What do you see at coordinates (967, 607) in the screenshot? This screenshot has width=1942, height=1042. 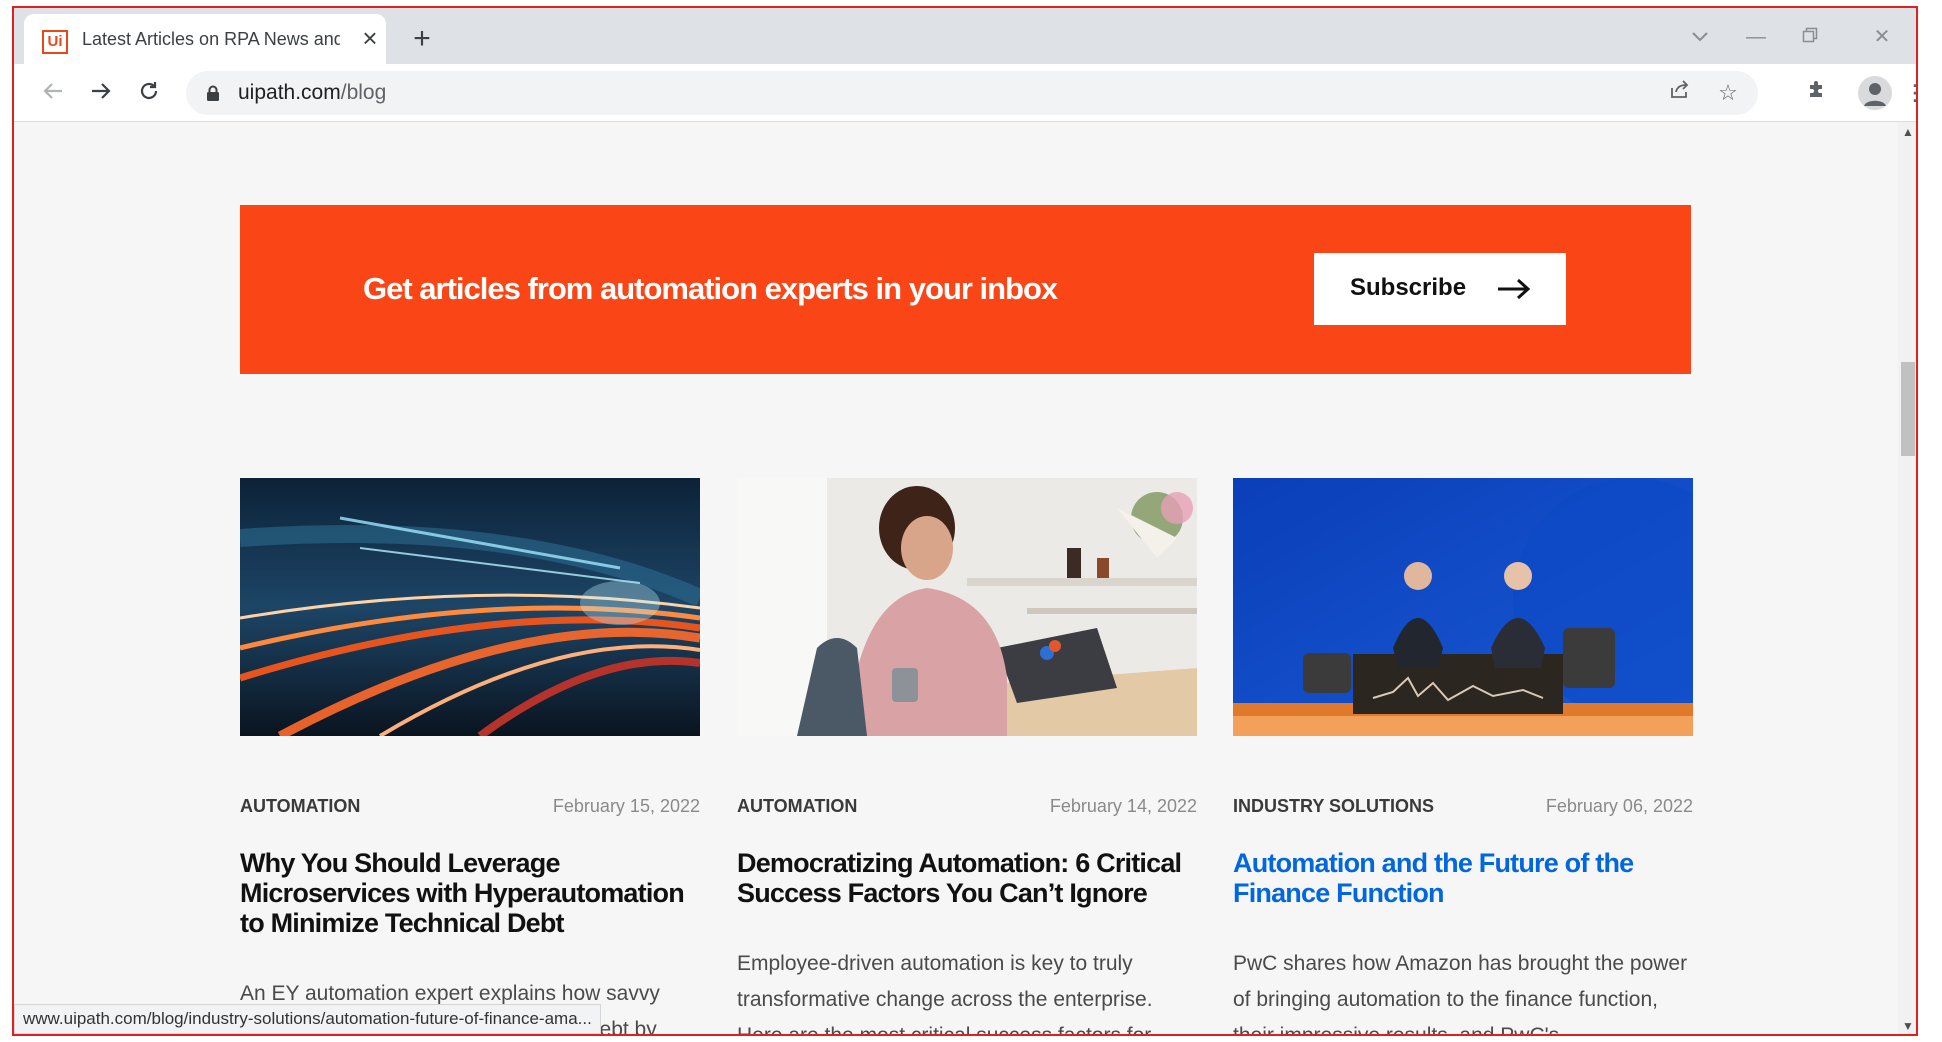 I see `article-image-woman-laptop` at bounding box center [967, 607].